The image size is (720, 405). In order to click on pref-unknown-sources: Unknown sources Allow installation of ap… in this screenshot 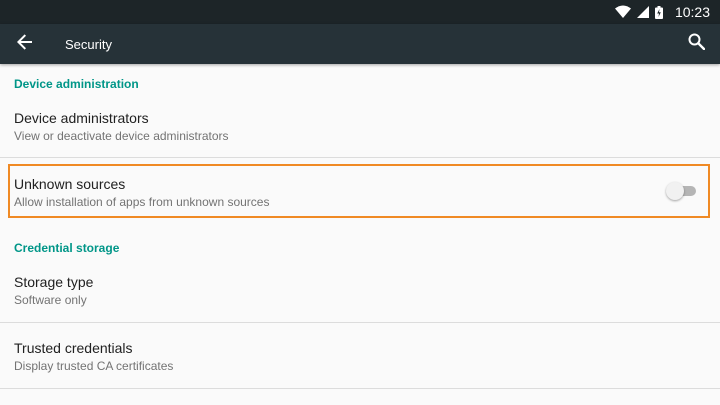, I will do `click(360, 192)`.